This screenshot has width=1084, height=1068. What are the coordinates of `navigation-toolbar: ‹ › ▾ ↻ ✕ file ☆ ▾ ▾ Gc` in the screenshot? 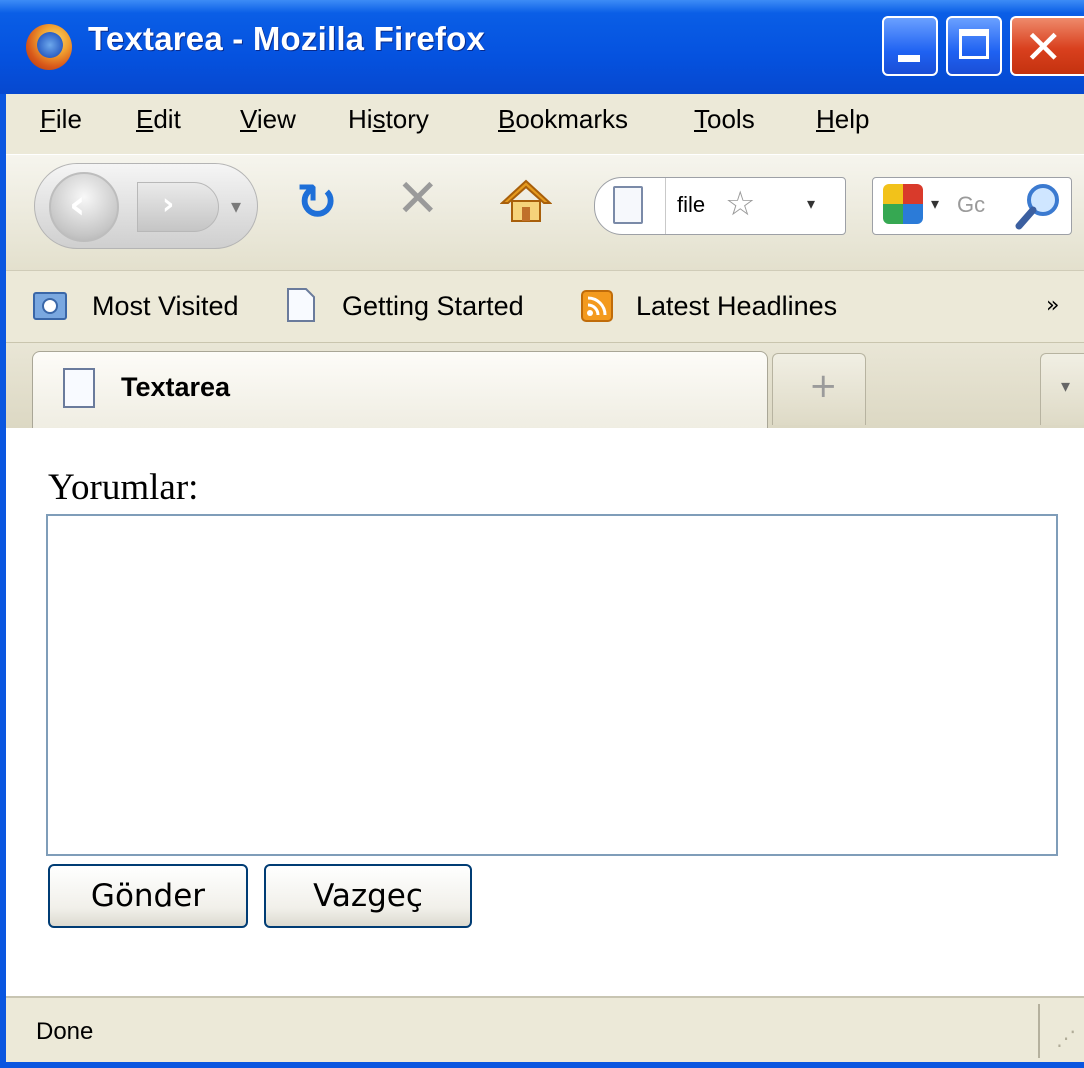 It's located at (545, 212).